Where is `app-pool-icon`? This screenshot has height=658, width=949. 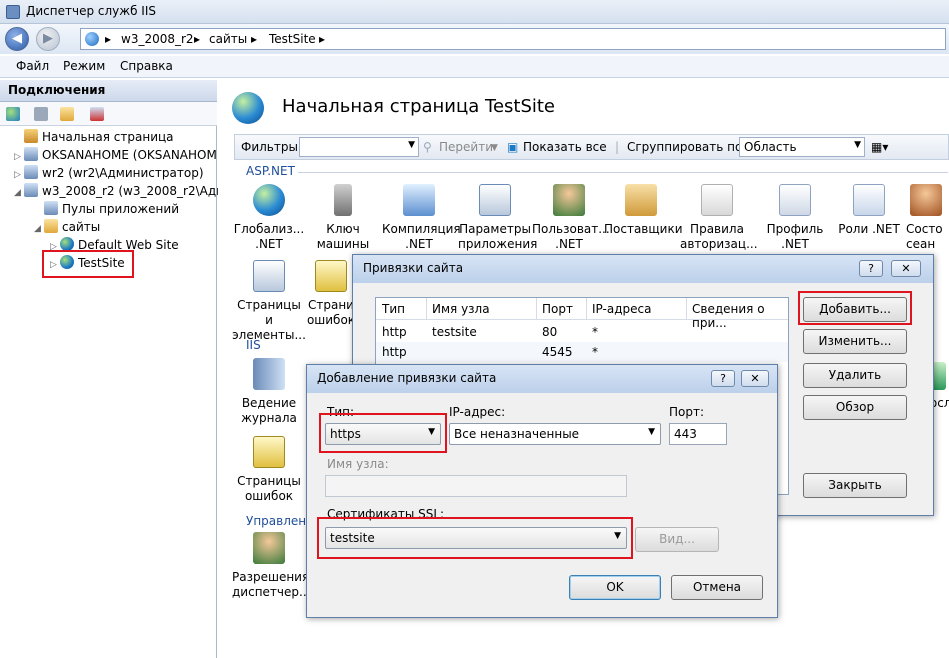
app-pool-icon is located at coordinates (51, 208).